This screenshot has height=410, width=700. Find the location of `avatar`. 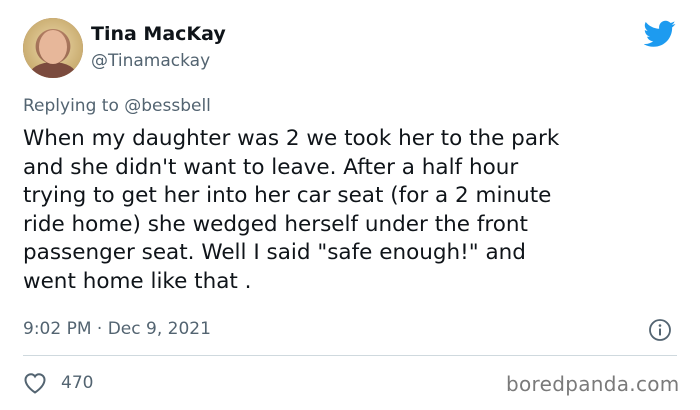

avatar is located at coordinates (53, 48).